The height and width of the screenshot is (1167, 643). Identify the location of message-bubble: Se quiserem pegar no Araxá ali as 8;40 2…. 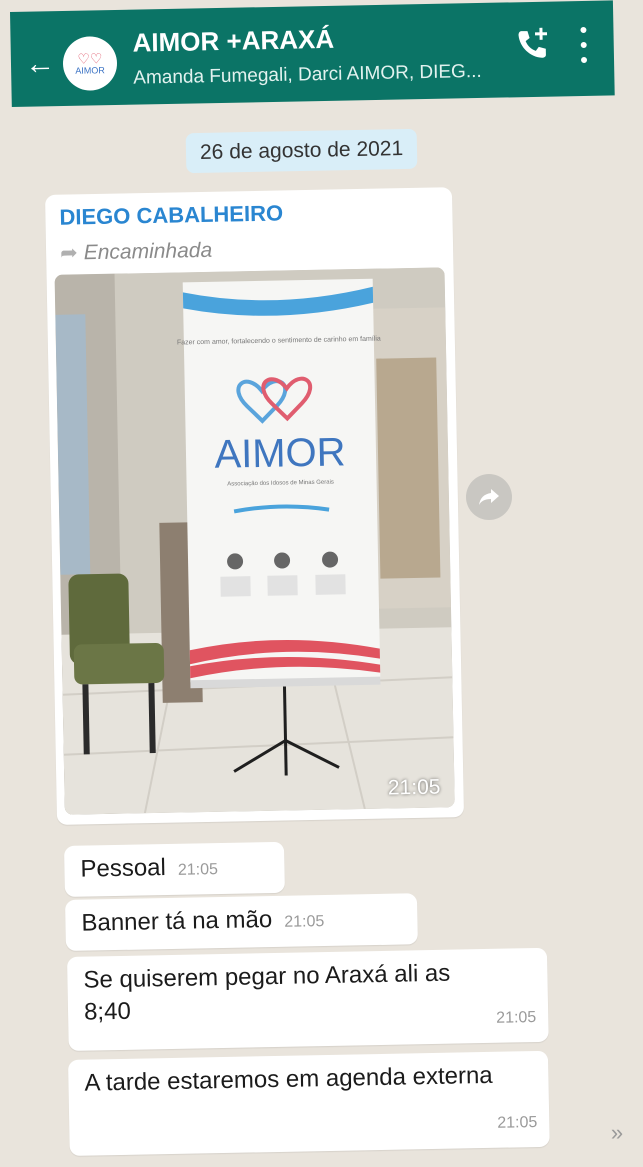
(308, 999).